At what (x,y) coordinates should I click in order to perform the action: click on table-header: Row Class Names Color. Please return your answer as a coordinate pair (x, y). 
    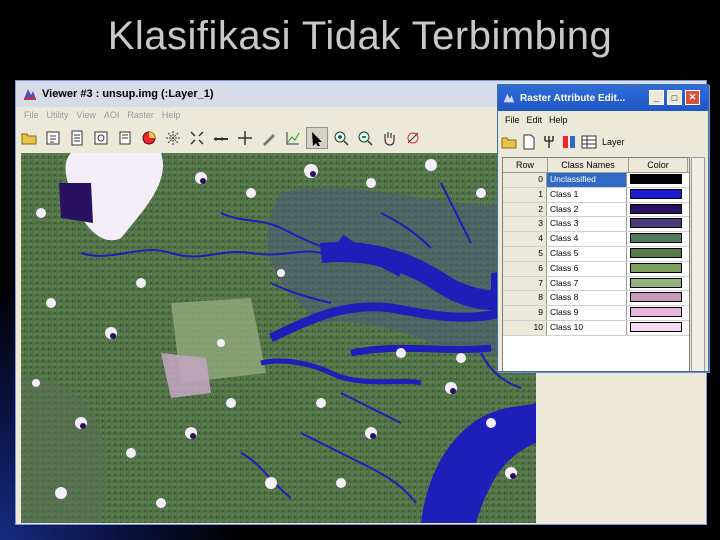
    Looking at the image, I should click on (596, 165).